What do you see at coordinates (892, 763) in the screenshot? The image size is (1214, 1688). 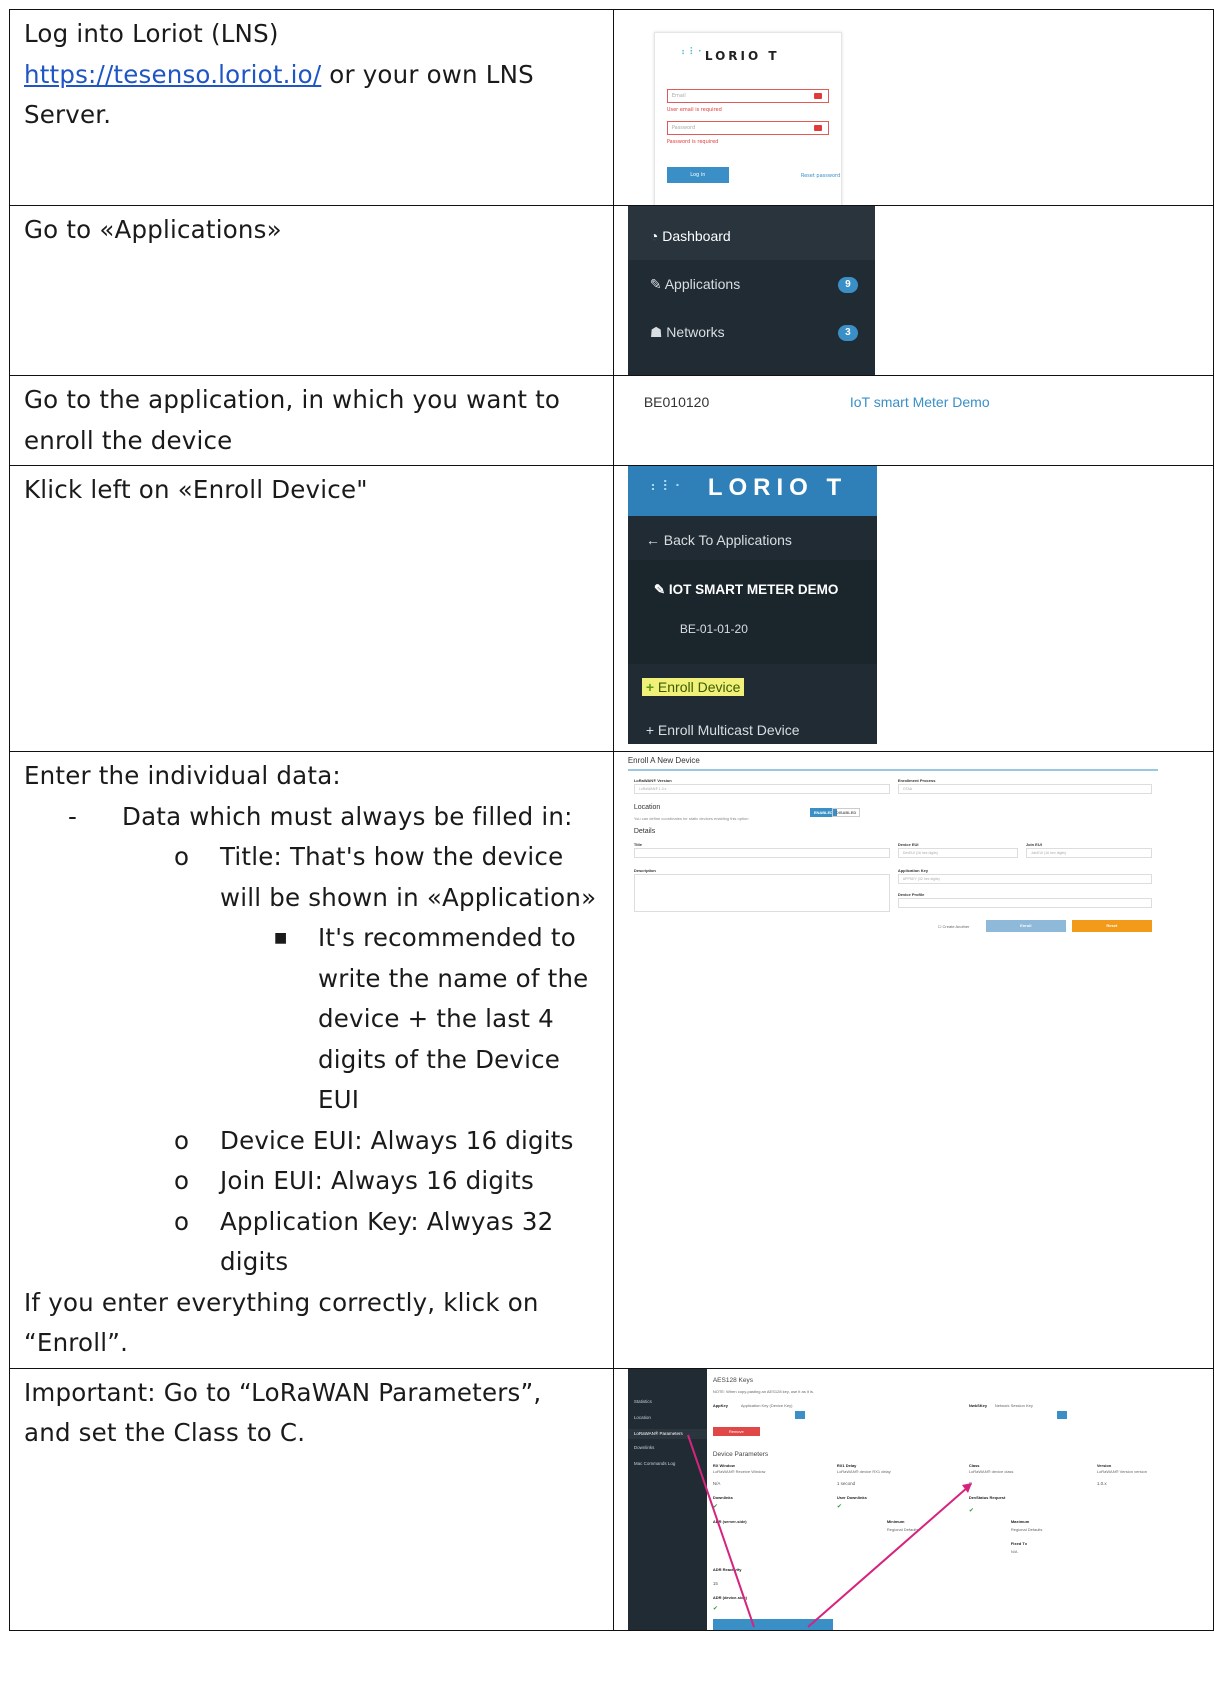 I see `form-title: Enroll A New Device` at bounding box center [892, 763].